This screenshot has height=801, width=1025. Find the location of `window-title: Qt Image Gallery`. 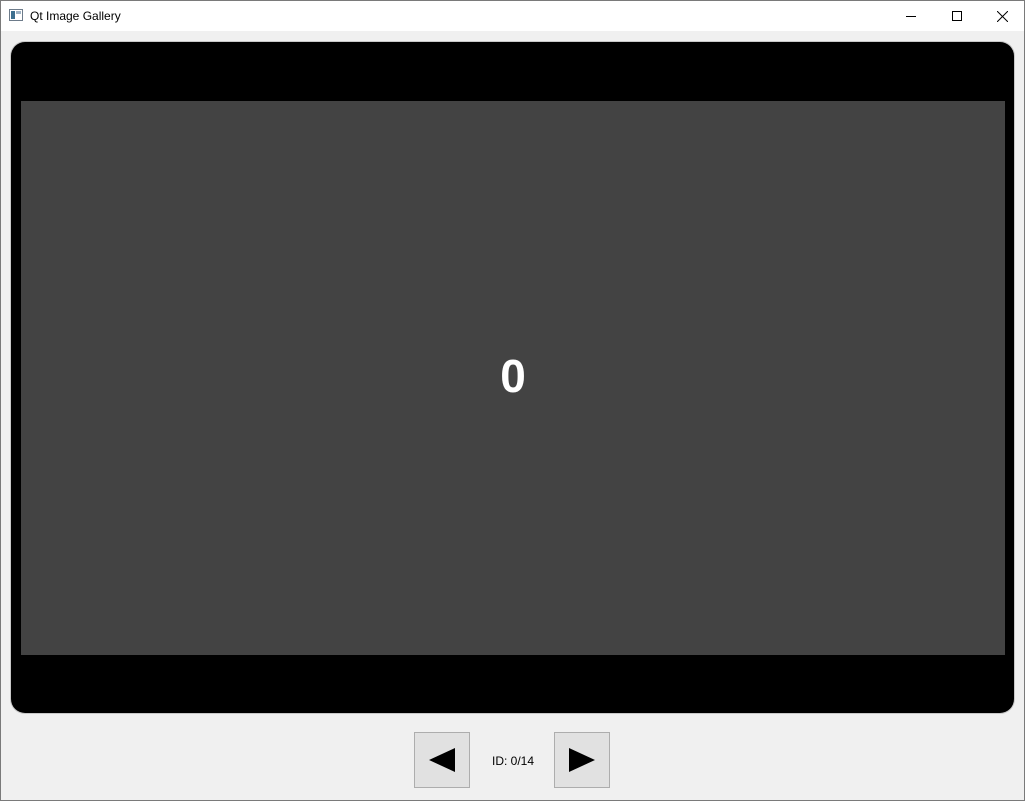

window-title: Qt Image Gallery is located at coordinates (75, 16).